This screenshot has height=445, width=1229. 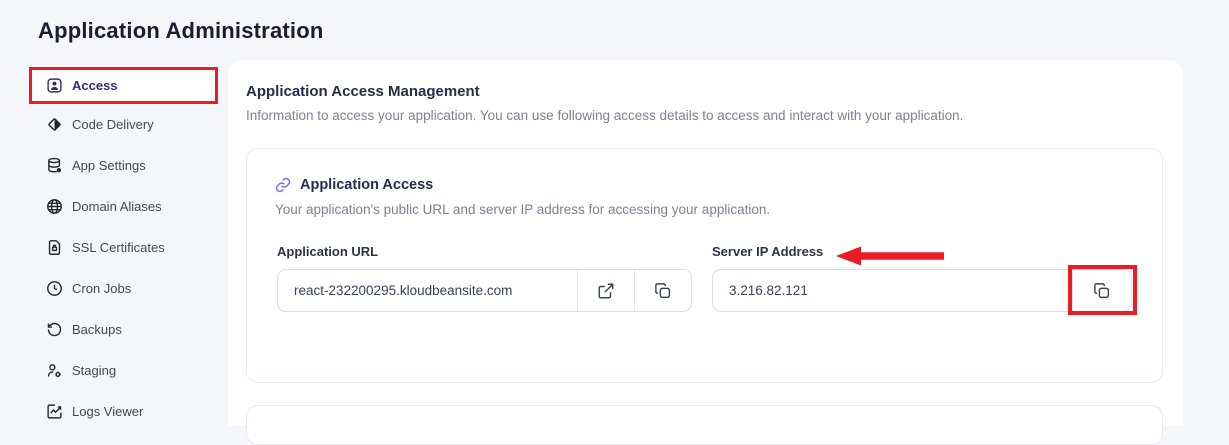 I want to click on sidebar-item-label: Staging, so click(x=94, y=370).